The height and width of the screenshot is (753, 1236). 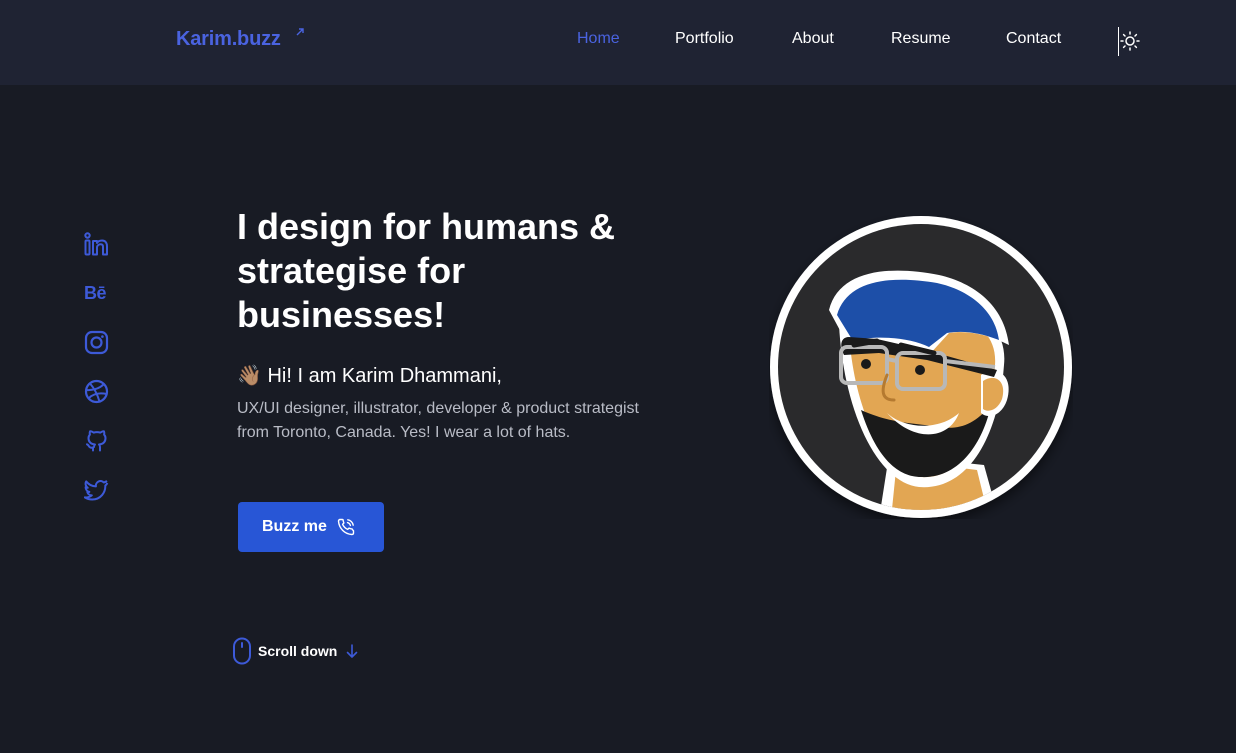 I want to click on dribbble-icon, so click(x=96, y=391).